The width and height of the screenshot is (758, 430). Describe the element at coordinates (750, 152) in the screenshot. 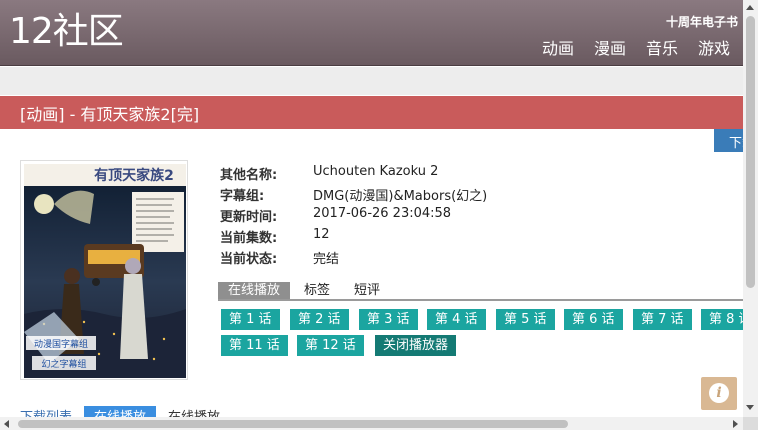

I see `vertical-scroll-thumb` at that location.